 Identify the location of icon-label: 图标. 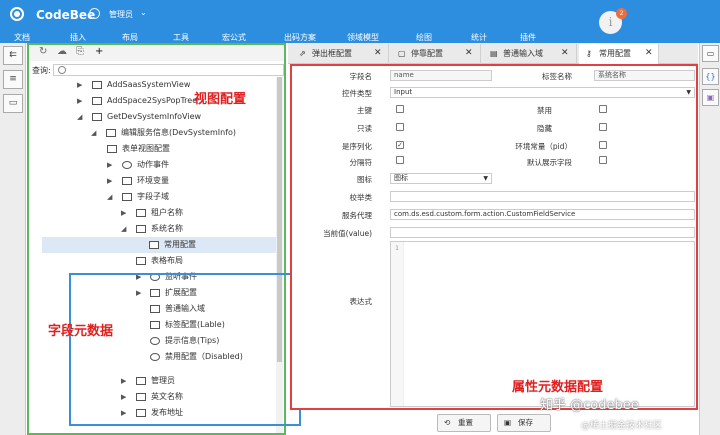
(364, 179).